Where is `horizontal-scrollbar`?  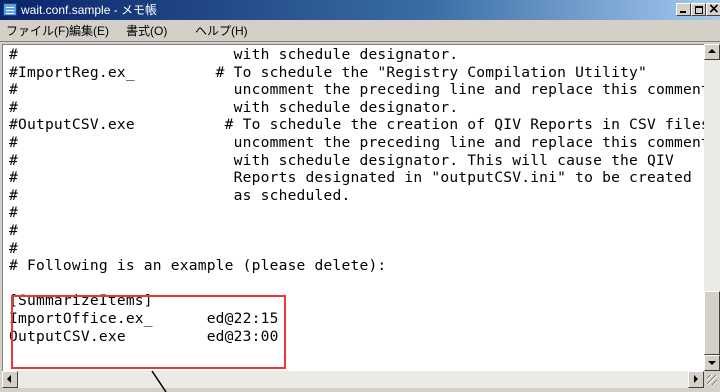 horizontal-scrollbar is located at coordinates (353, 379).